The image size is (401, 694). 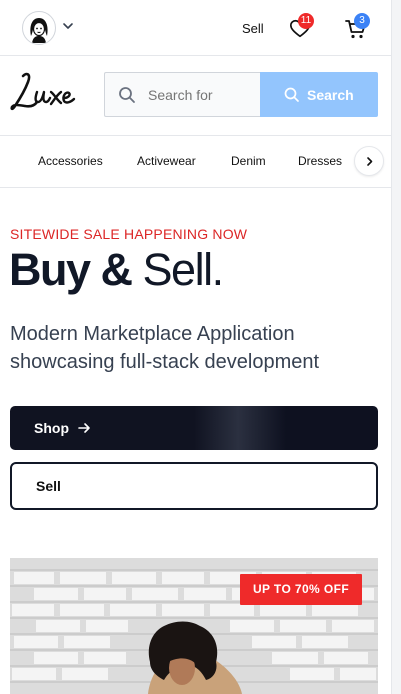 What do you see at coordinates (48, 486) in the screenshot?
I see `sell-button-label: Sell` at bounding box center [48, 486].